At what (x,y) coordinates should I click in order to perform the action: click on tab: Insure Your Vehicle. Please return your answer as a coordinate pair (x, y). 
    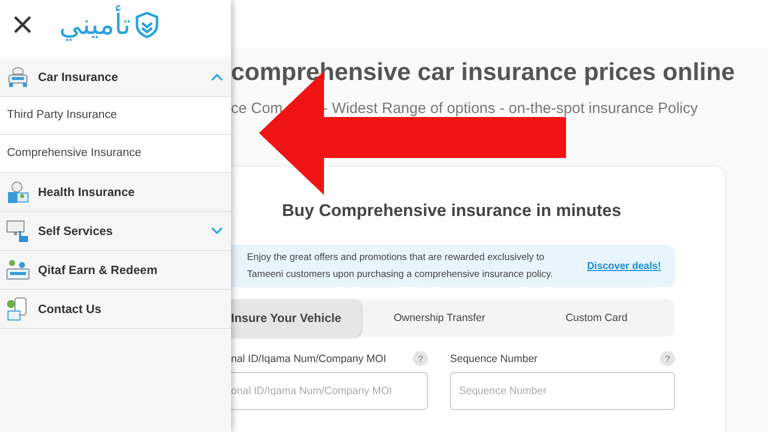
    Looking at the image, I should click on (296, 318).